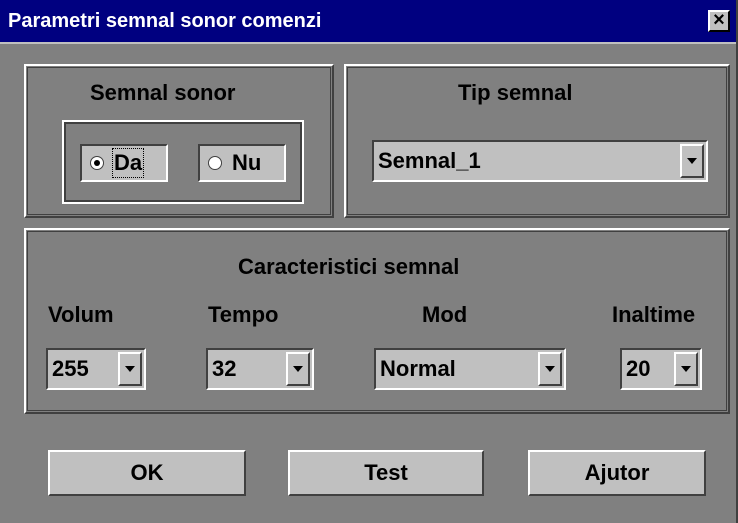 The height and width of the screenshot is (523, 738). What do you see at coordinates (183, 162) in the screenshot?
I see `signal-radio-group: Da Nu` at bounding box center [183, 162].